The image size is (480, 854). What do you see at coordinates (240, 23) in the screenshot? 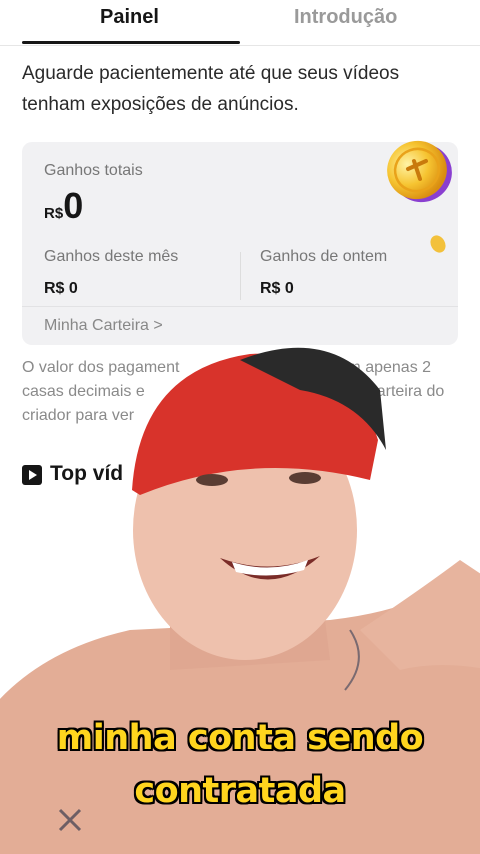
I see `tab-bar: Painel Introdução` at bounding box center [240, 23].